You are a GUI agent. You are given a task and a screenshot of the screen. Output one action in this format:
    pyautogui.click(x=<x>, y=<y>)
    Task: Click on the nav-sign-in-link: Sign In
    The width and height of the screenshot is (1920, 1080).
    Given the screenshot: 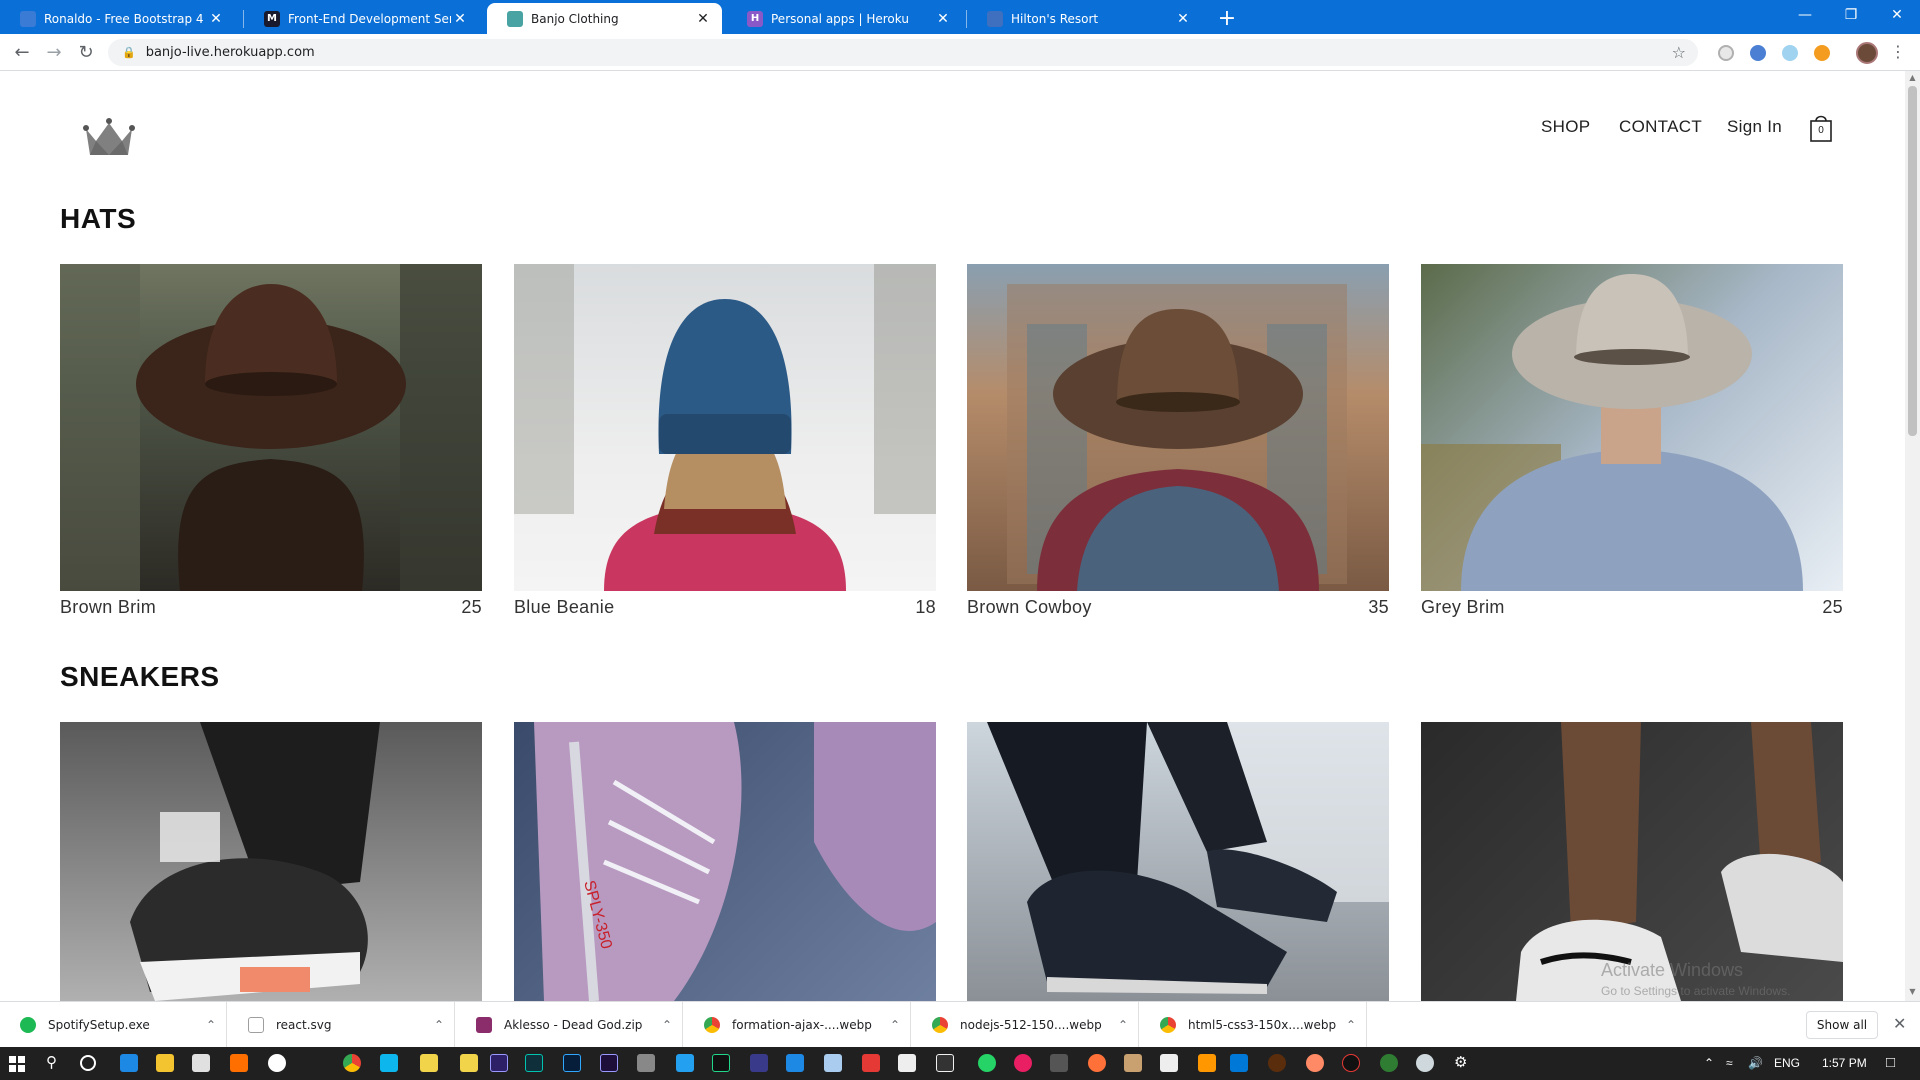 What is the action you would take?
    pyautogui.click(x=1754, y=127)
    